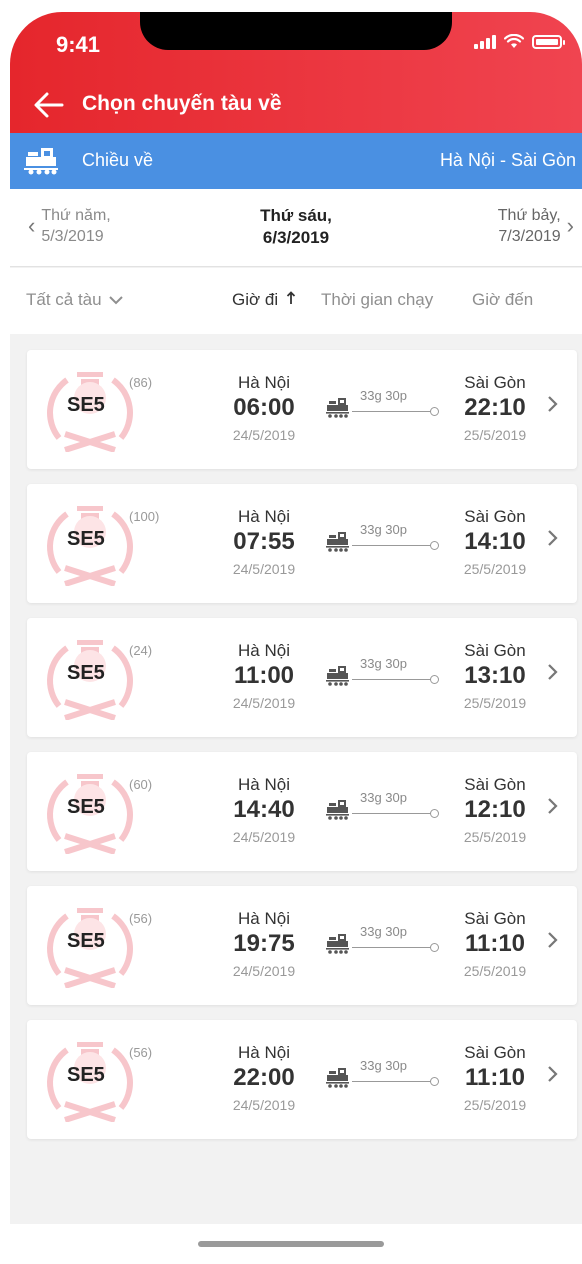 This screenshot has width=582, height=1264. What do you see at coordinates (255, 299) in the screenshot?
I see `sort-departure-label: Giờ đi` at bounding box center [255, 299].